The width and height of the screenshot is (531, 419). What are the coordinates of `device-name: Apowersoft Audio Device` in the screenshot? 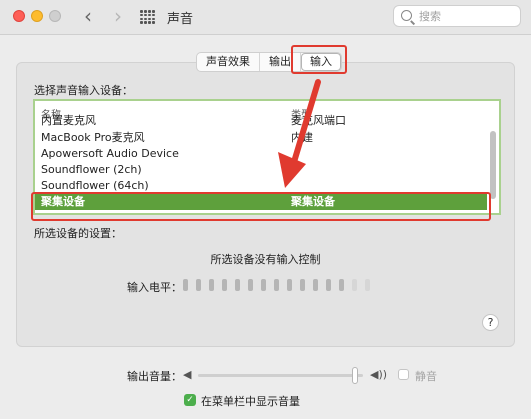 It's located at (110, 153).